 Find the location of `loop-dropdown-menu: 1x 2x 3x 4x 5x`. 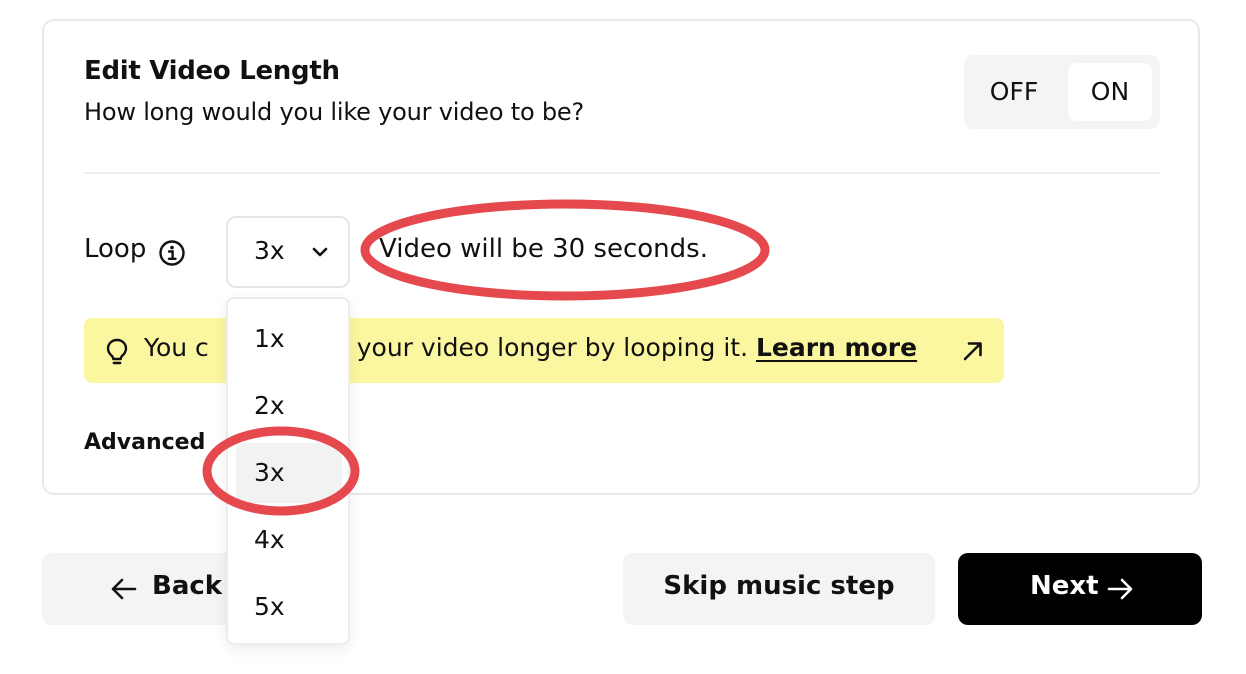

loop-dropdown-menu: 1x 2x 3x 4x 5x is located at coordinates (288, 471).